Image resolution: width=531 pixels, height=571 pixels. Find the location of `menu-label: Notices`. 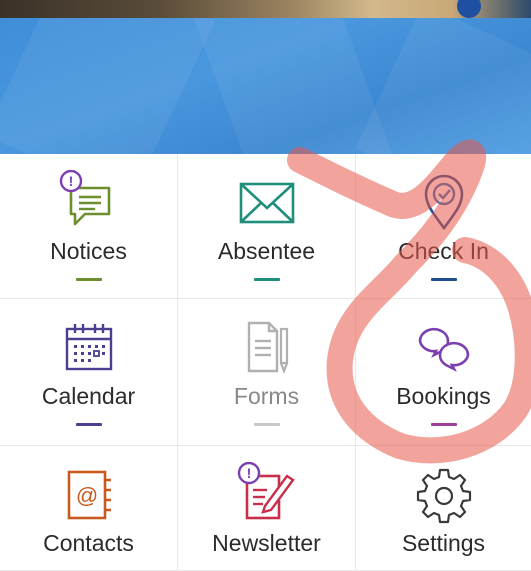

menu-label: Notices is located at coordinates (88, 251).